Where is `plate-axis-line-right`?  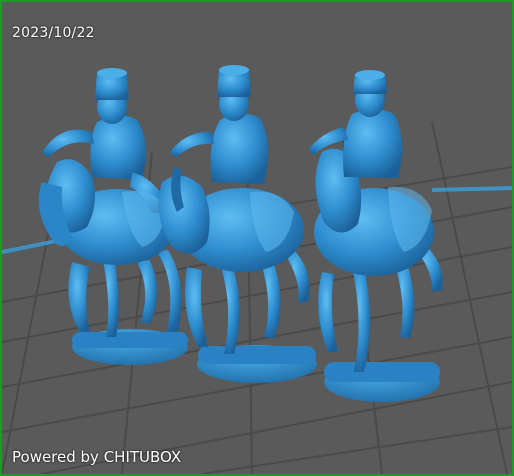
plate-axis-line-right is located at coordinates (471, 189).